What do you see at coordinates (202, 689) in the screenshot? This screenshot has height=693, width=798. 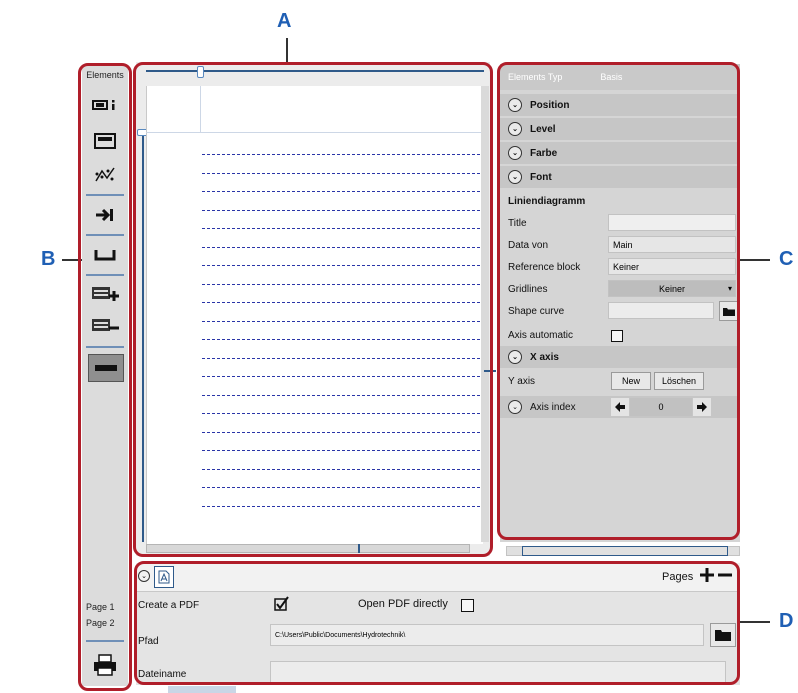 I see `status-tab` at bounding box center [202, 689].